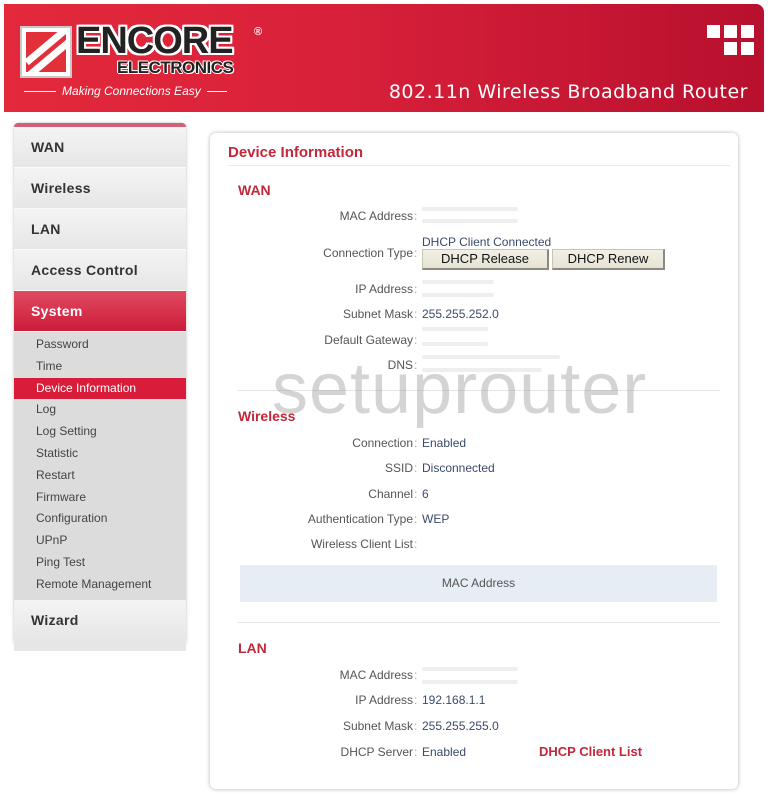  What do you see at coordinates (100, 454) in the screenshot?
I see `submenu-item-statistic: Statistic` at bounding box center [100, 454].